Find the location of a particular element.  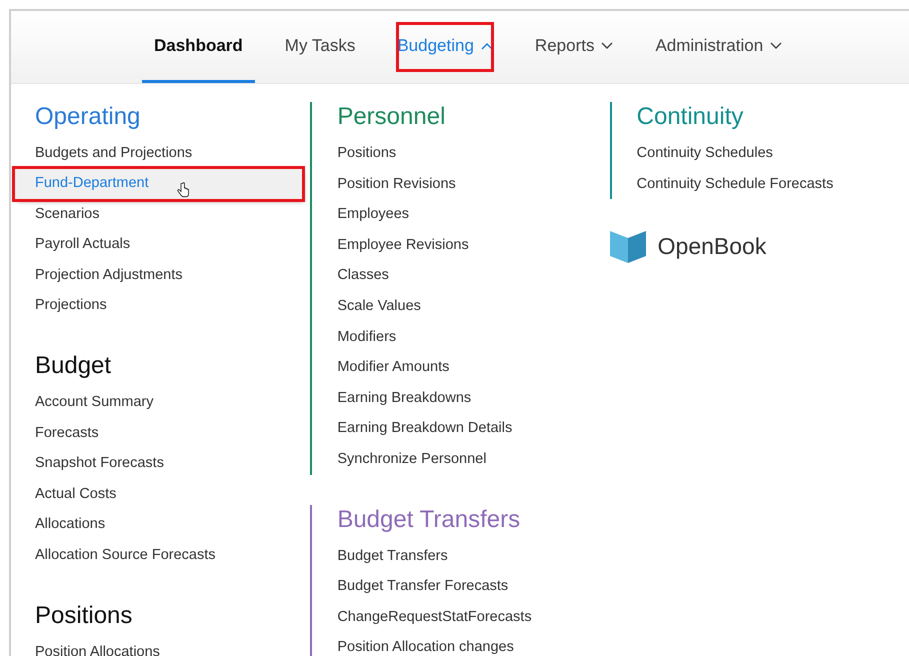

menu-link: Modifiers is located at coordinates (473, 337).